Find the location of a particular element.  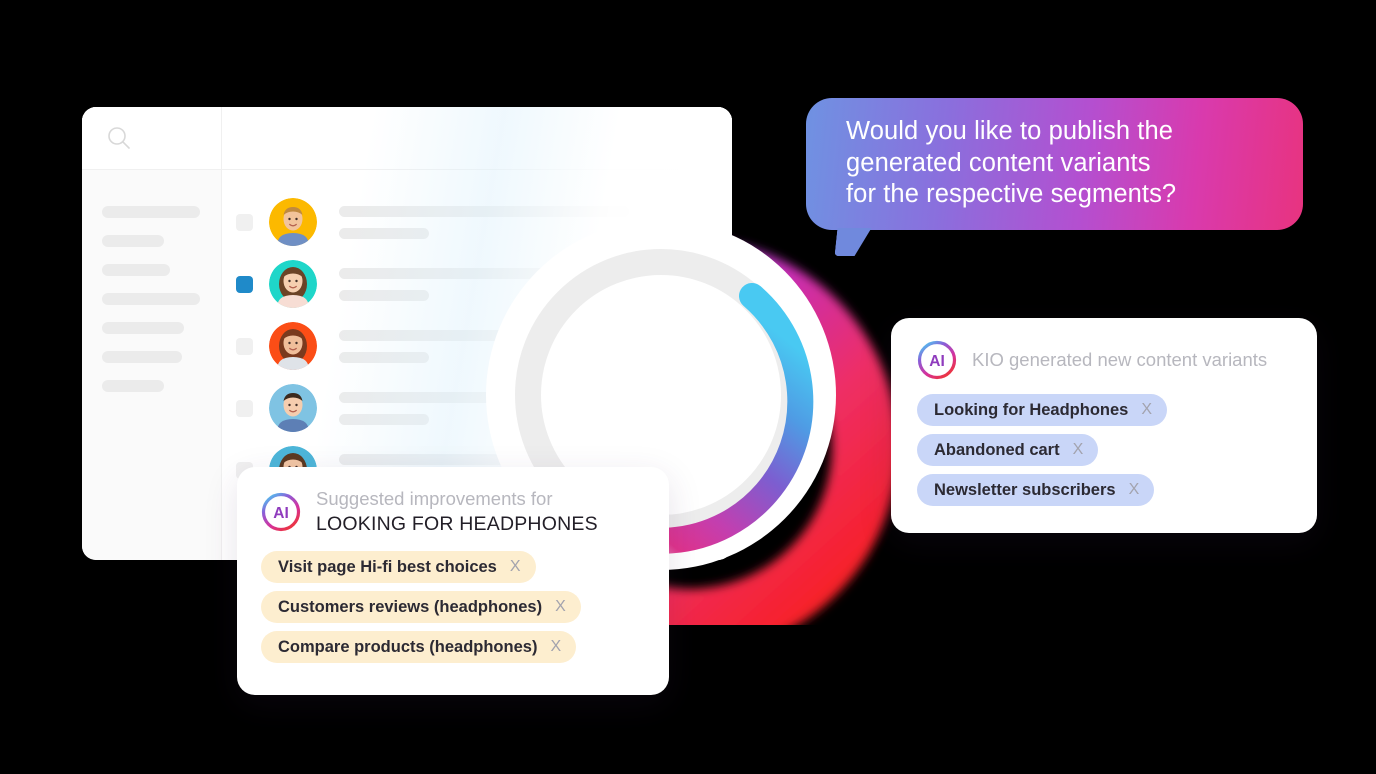

tag-pill: Visit page Hi-fi best choices X is located at coordinates (398, 567).